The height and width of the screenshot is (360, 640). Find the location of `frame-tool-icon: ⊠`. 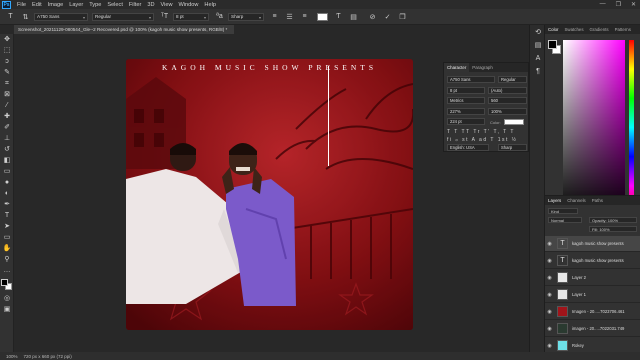

frame-tool-icon: ⊠ is located at coordinates (7, 95).